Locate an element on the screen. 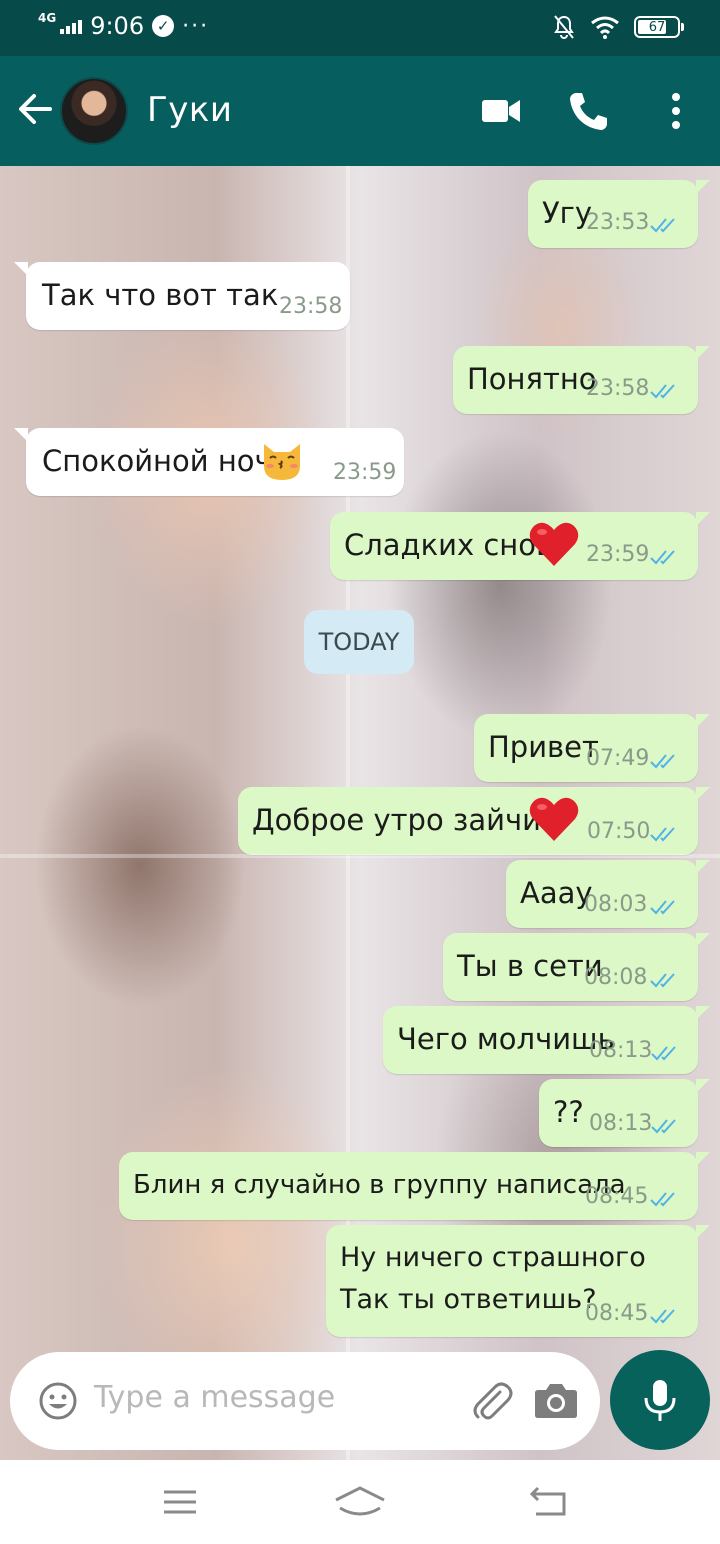  message-outgoing: Понятно 23:58 is located at coordinates (581, 380).